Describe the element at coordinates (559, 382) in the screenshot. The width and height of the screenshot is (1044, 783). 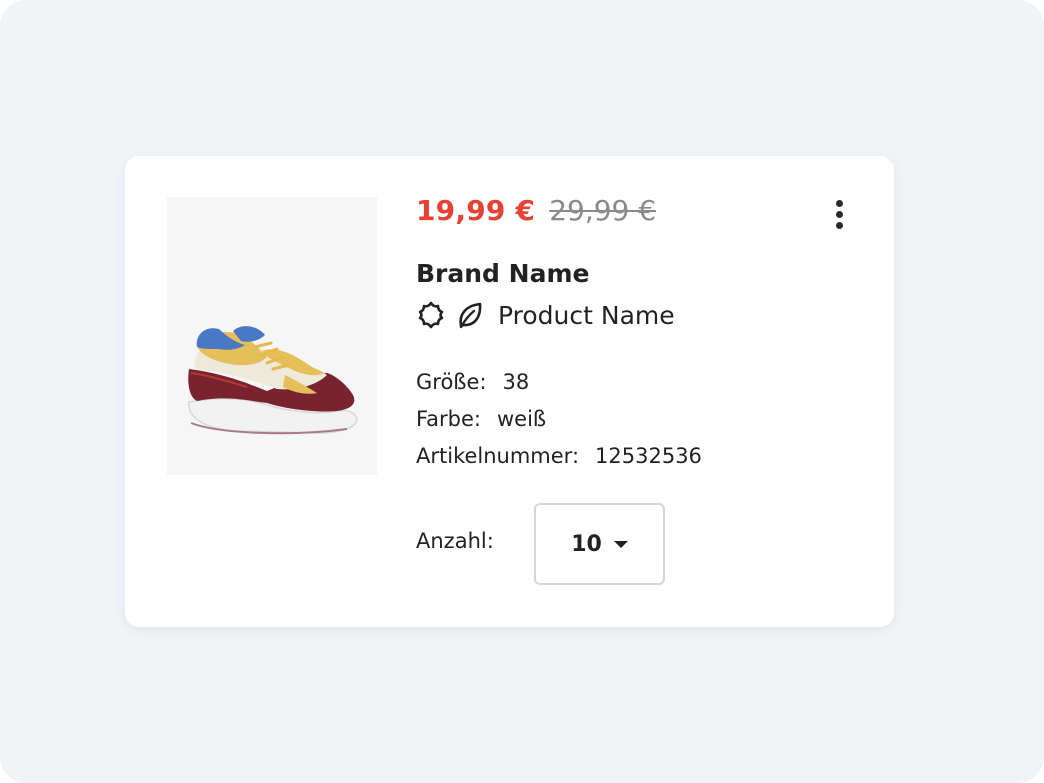
I see `attribute-size: Größe: 38` at that location.